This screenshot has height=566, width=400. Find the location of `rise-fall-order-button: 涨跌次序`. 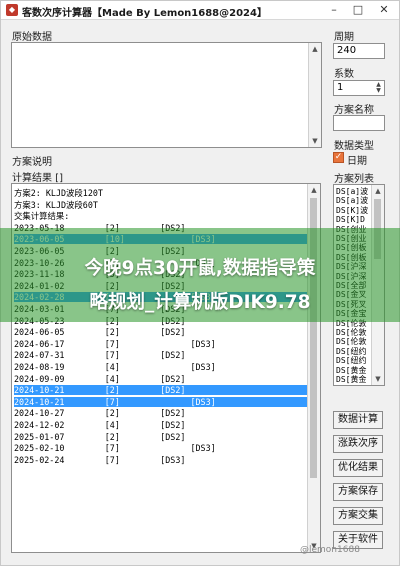

rise-fall-order-button: 涨跌次序 is located at coordinates (358, 444).